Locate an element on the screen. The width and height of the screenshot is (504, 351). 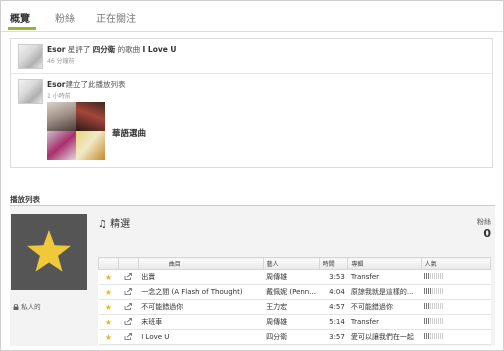
privacy-label: 私人的 is located at coordinates (31, 307).